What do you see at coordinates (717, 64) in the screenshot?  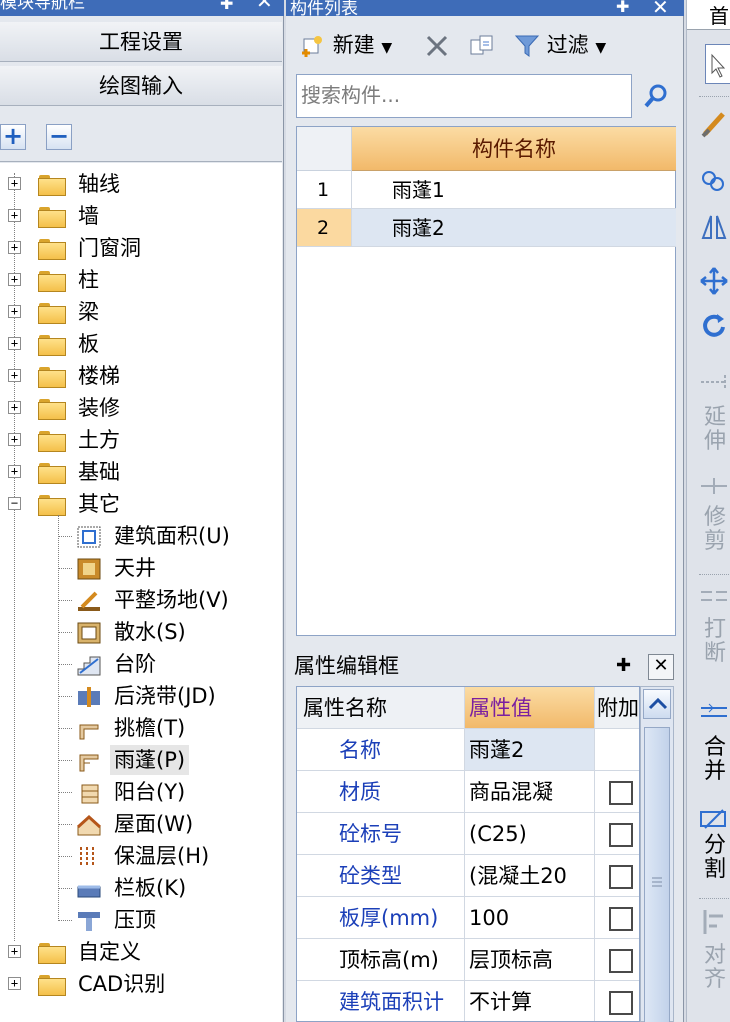 I see `select-tool-button` at bounding box center [717, 64].